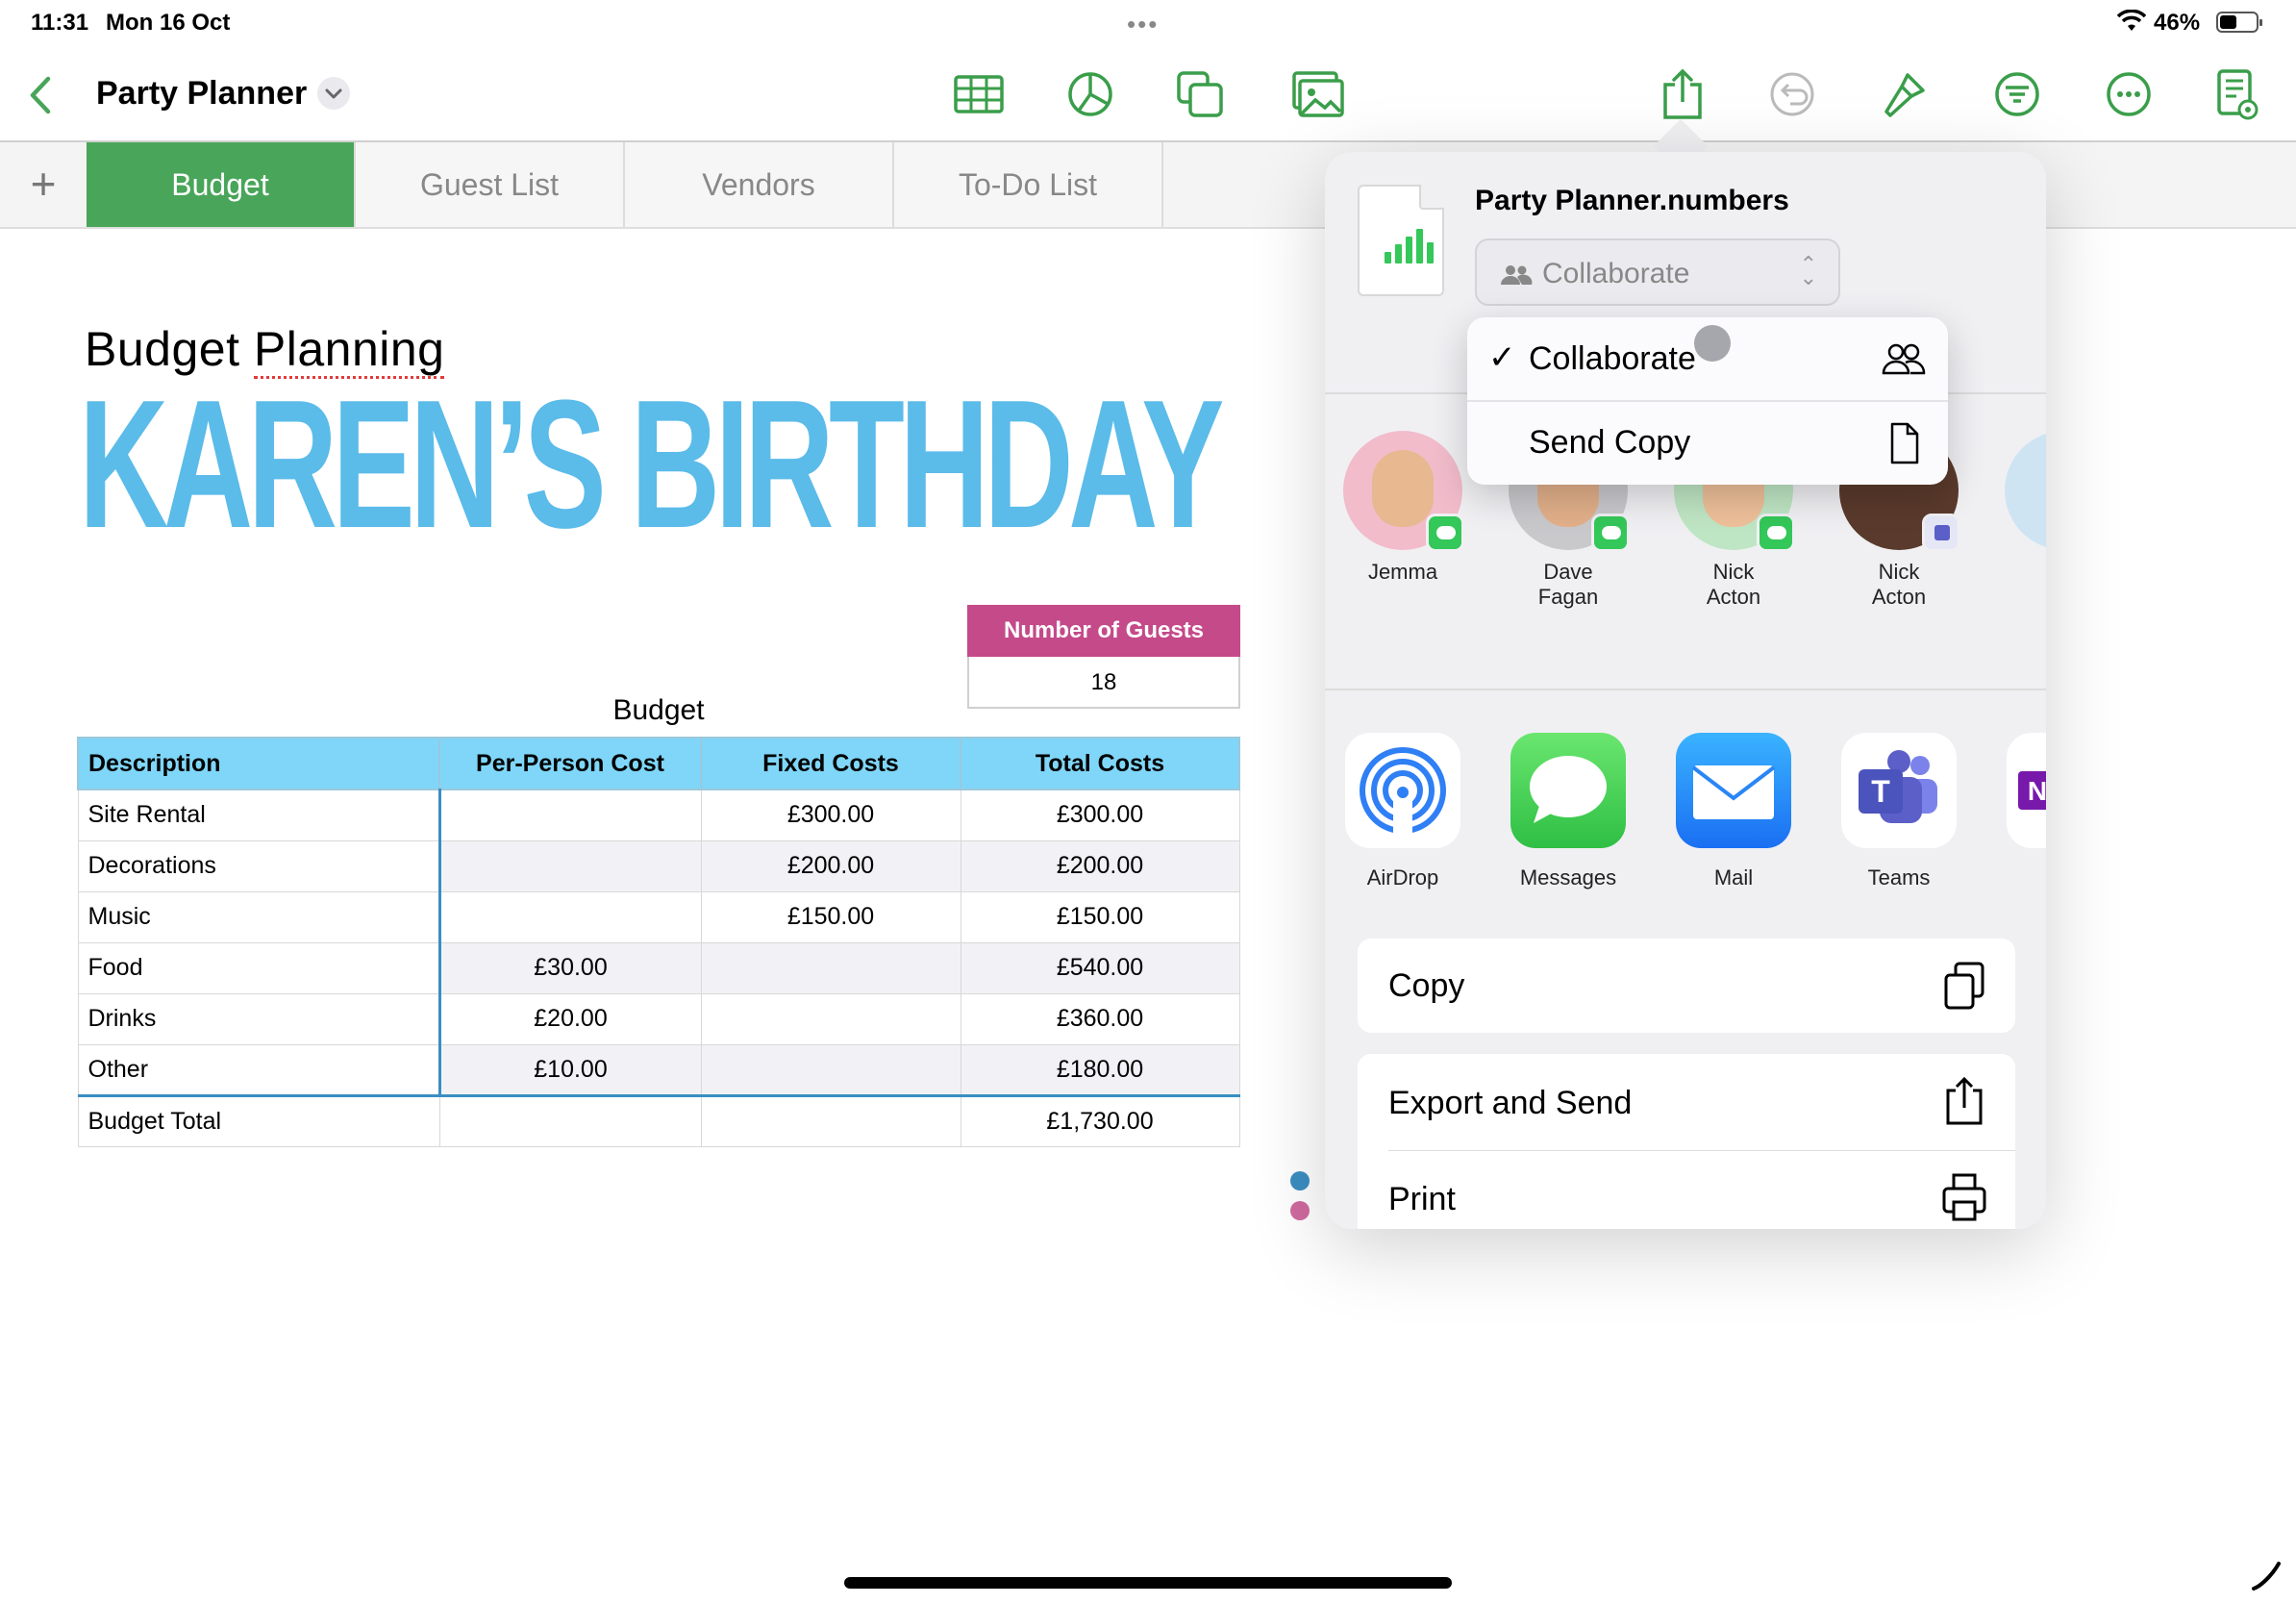 The image size is (2296, 1604). What do you see at coordinates (1100, 1070) in the screenshot?
I see `table-cell: £180.00` at bounding box center [1100, 1070].